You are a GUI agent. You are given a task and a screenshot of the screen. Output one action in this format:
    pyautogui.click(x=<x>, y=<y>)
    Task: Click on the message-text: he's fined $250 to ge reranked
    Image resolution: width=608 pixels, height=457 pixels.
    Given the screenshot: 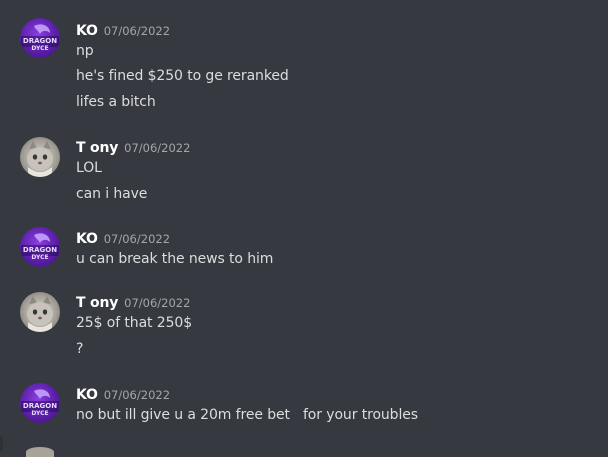 What is the action you would take?
    pyautogui.click(x=182, y=76)
    